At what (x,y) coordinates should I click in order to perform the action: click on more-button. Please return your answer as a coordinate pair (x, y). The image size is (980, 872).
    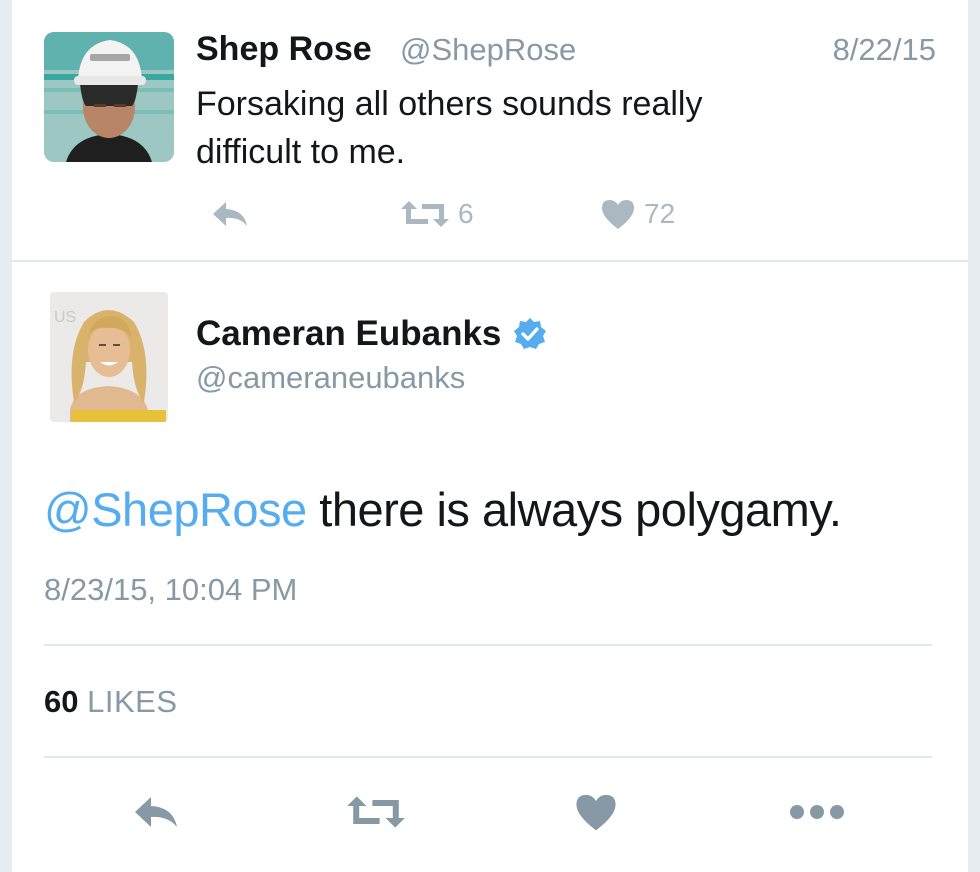
    Looking at the image, I should click on (817, 812).